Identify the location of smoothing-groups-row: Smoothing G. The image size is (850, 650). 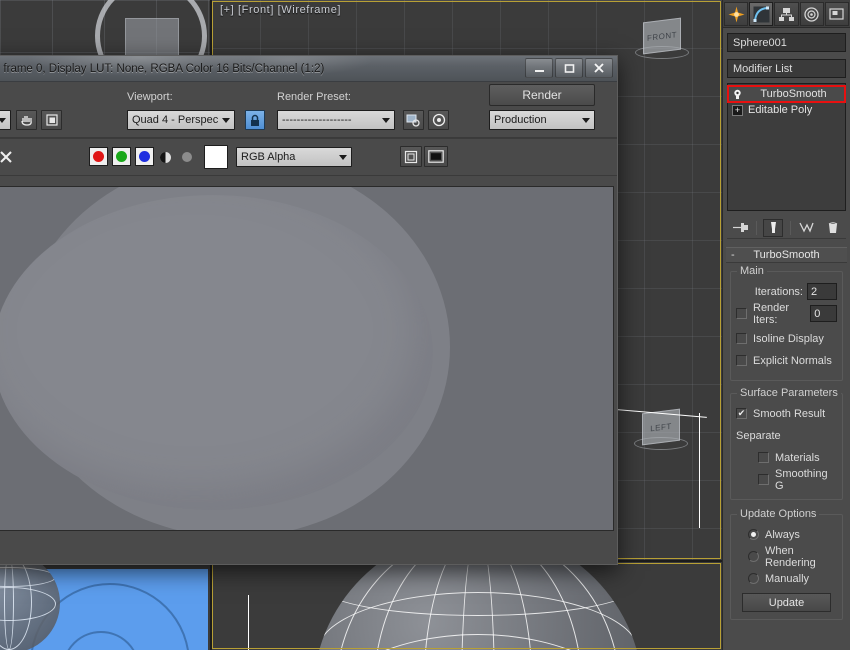
(797, 479).